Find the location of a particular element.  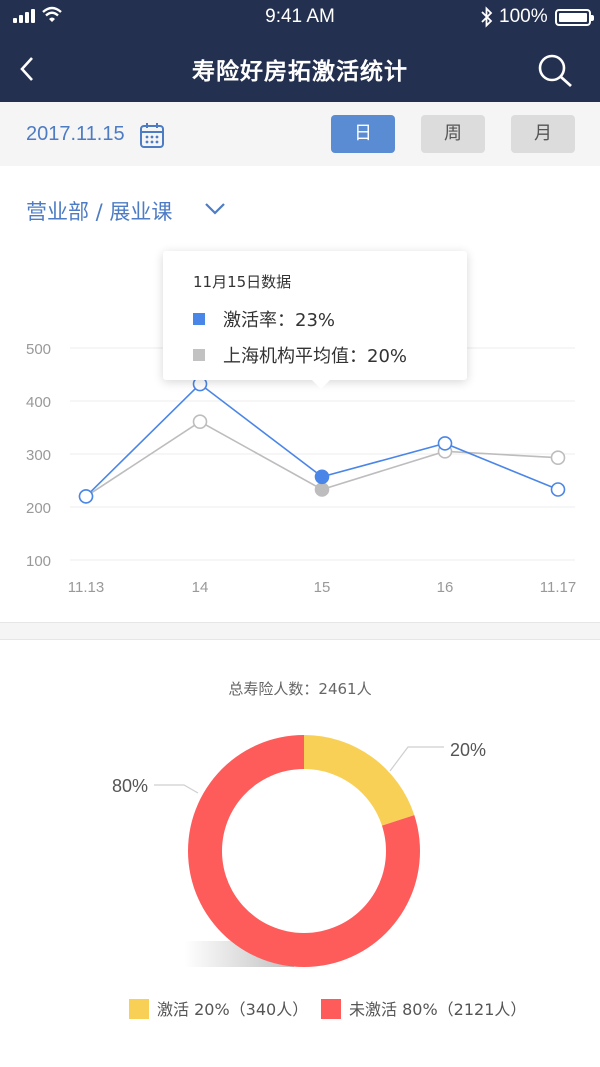

x-tick-label: 11.17 is located at coordinates (558, 587).